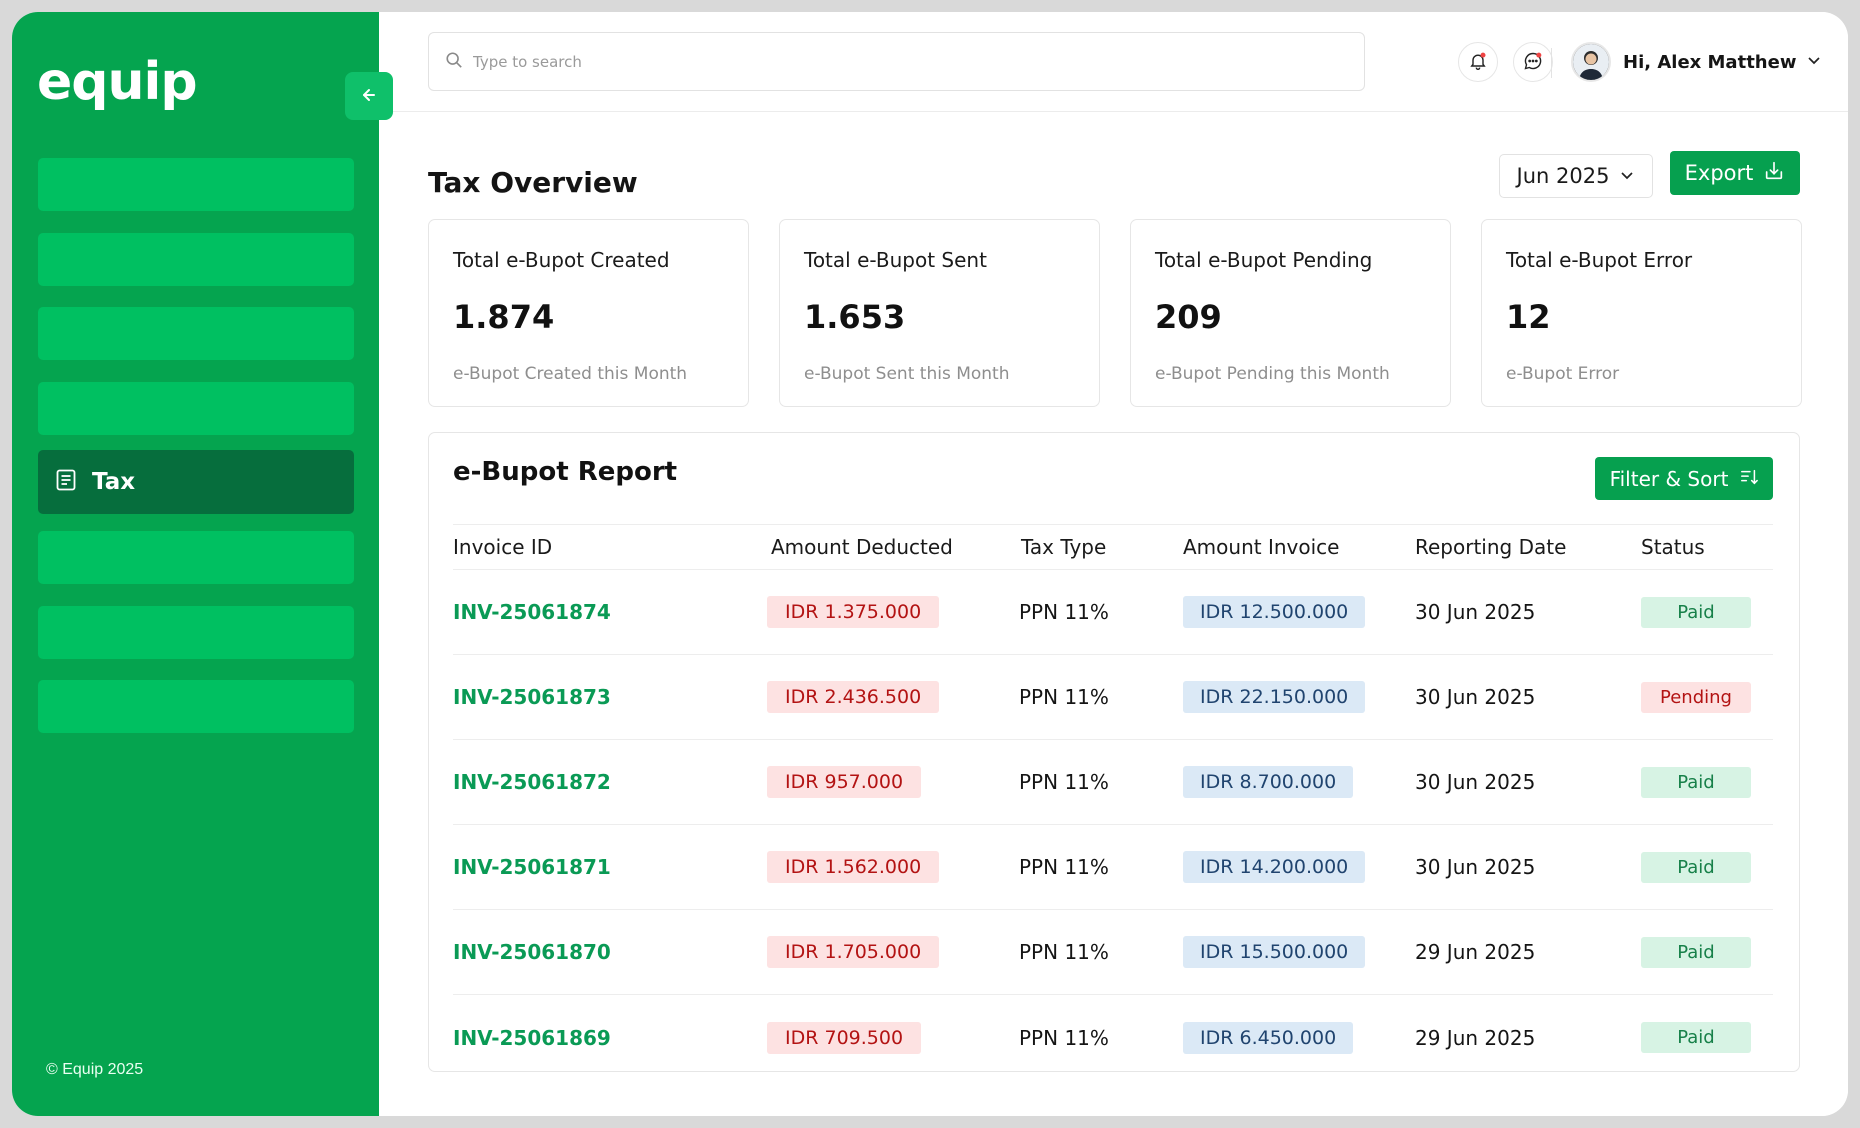 The height and width of the screenshot is (1128, 1860). What do you see at coordinates (454, 62) in the screenshot?
I see `search-icon` at bounding box center [454, 62].